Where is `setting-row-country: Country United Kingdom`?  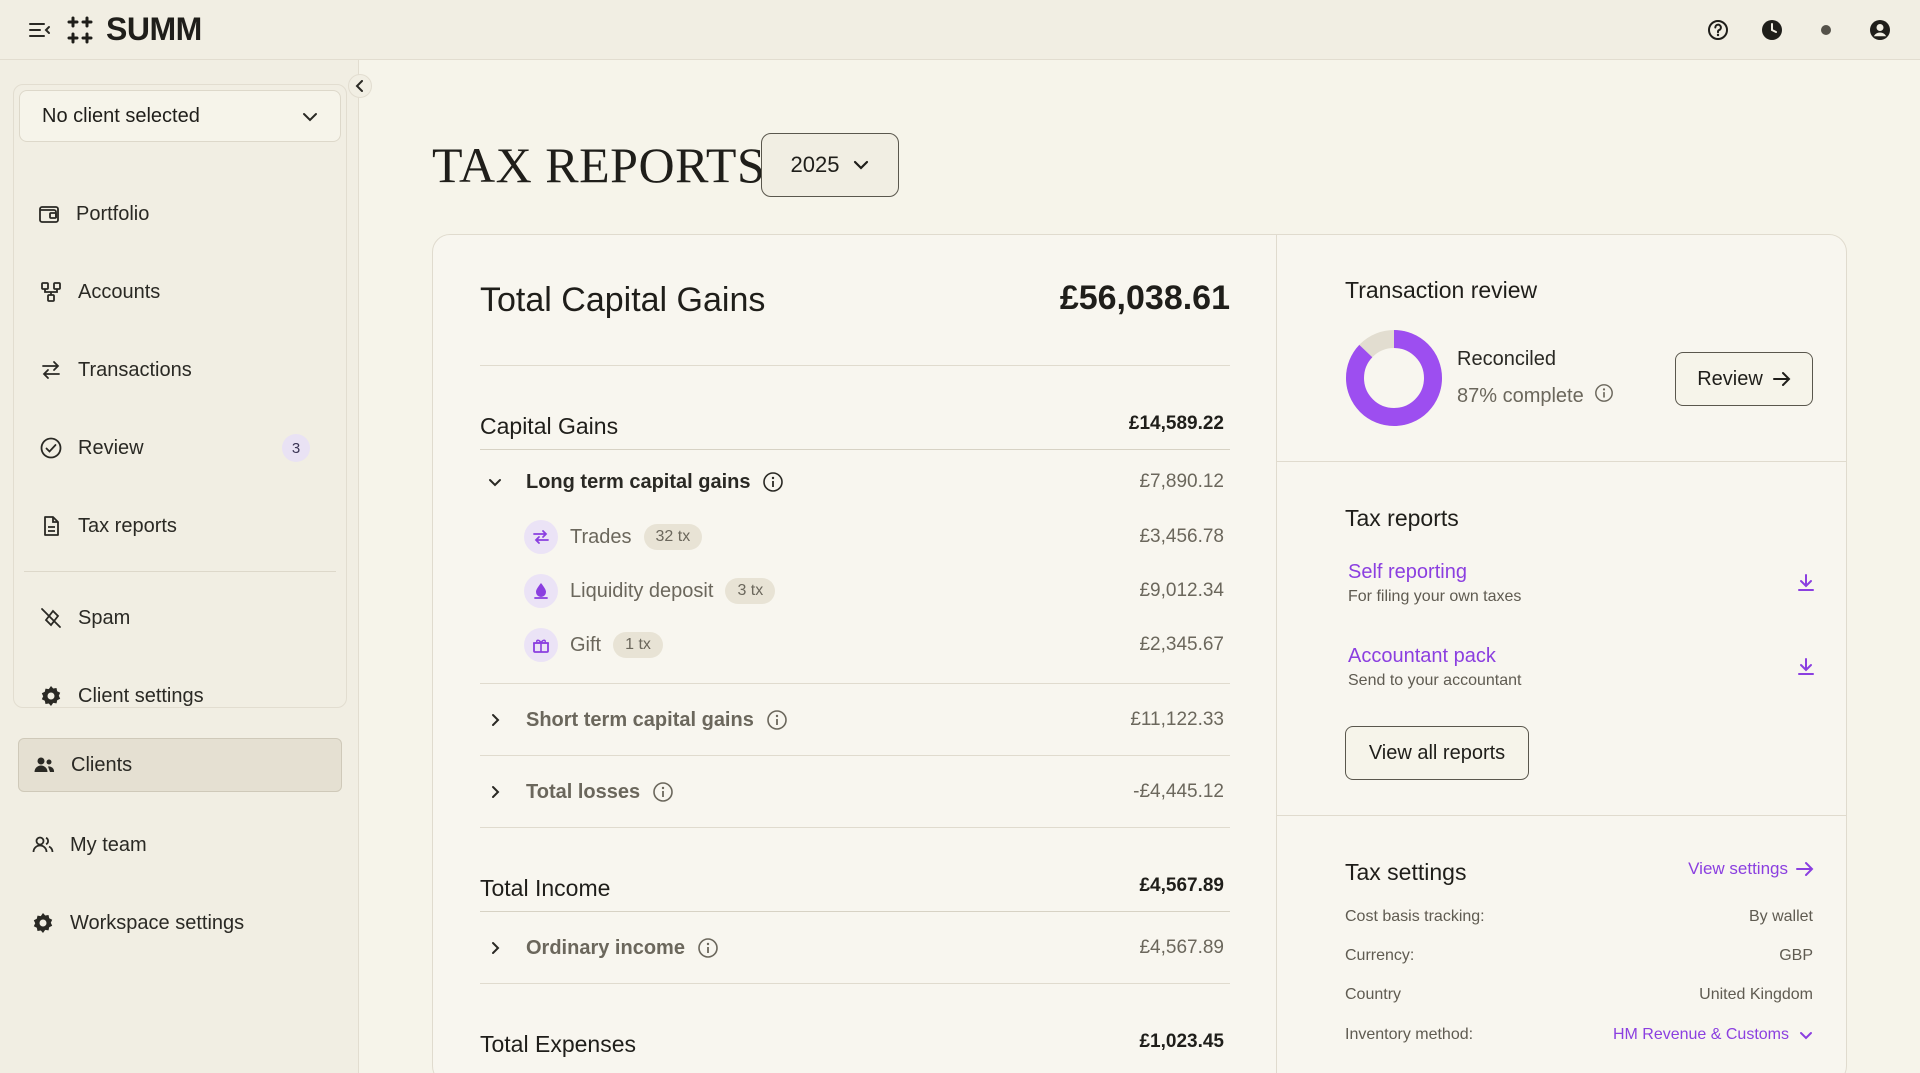
setting-row-country: Country United Kingdom is located at coordinates (1579, 995).